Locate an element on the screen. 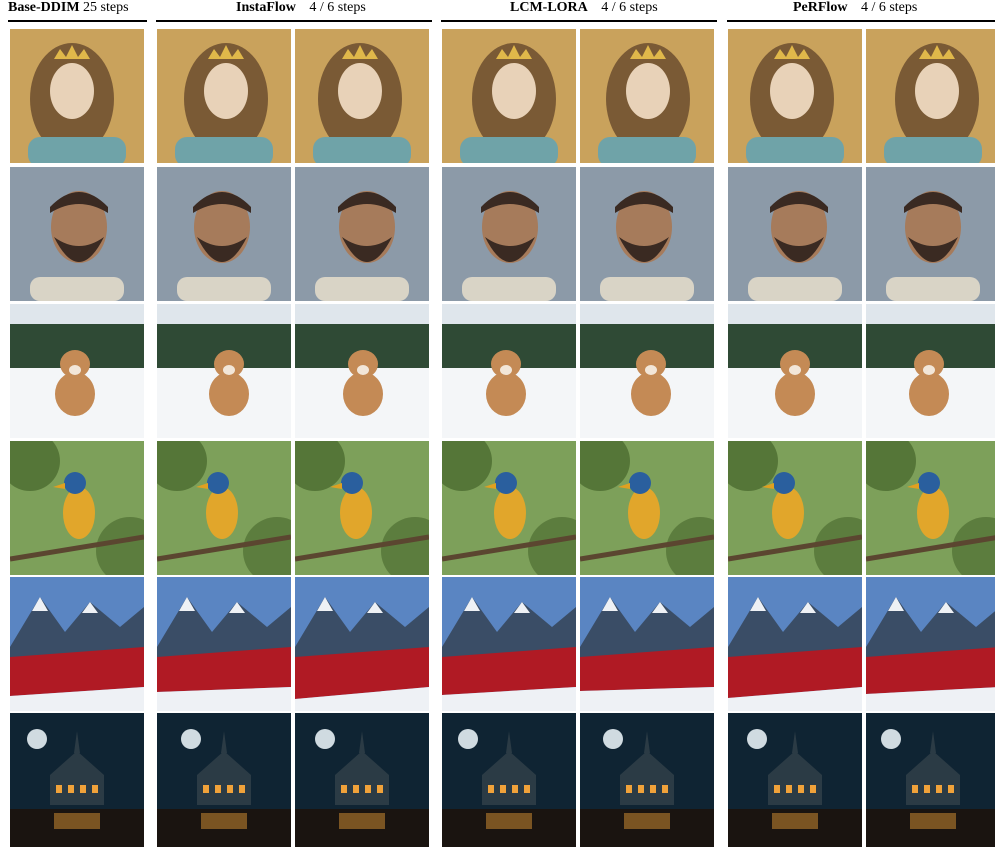 The width and height of the screenshot is (995, 855). header-rule-lcm-lora is located at coordinates (579, 21).